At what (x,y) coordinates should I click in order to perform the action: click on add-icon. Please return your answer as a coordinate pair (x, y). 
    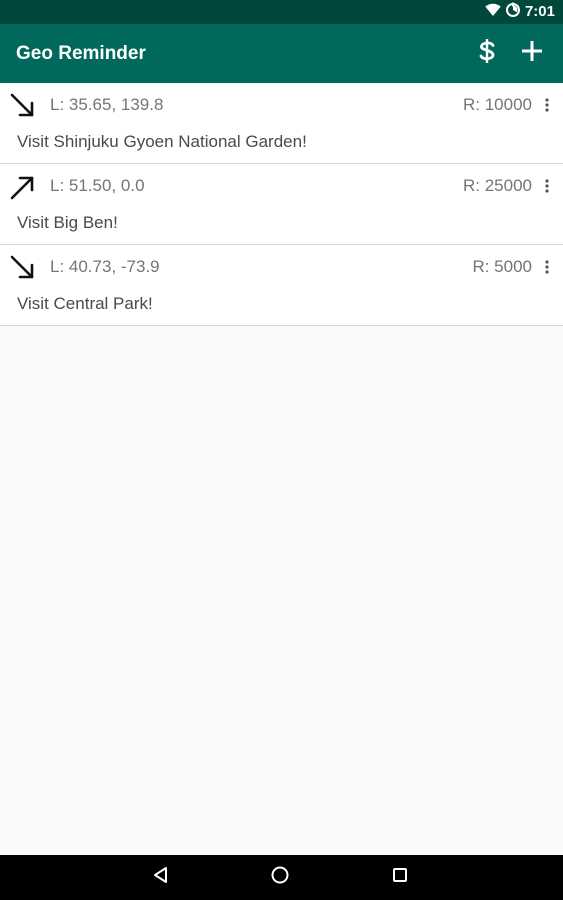
    Looking at the image, I should click on (532, 53).